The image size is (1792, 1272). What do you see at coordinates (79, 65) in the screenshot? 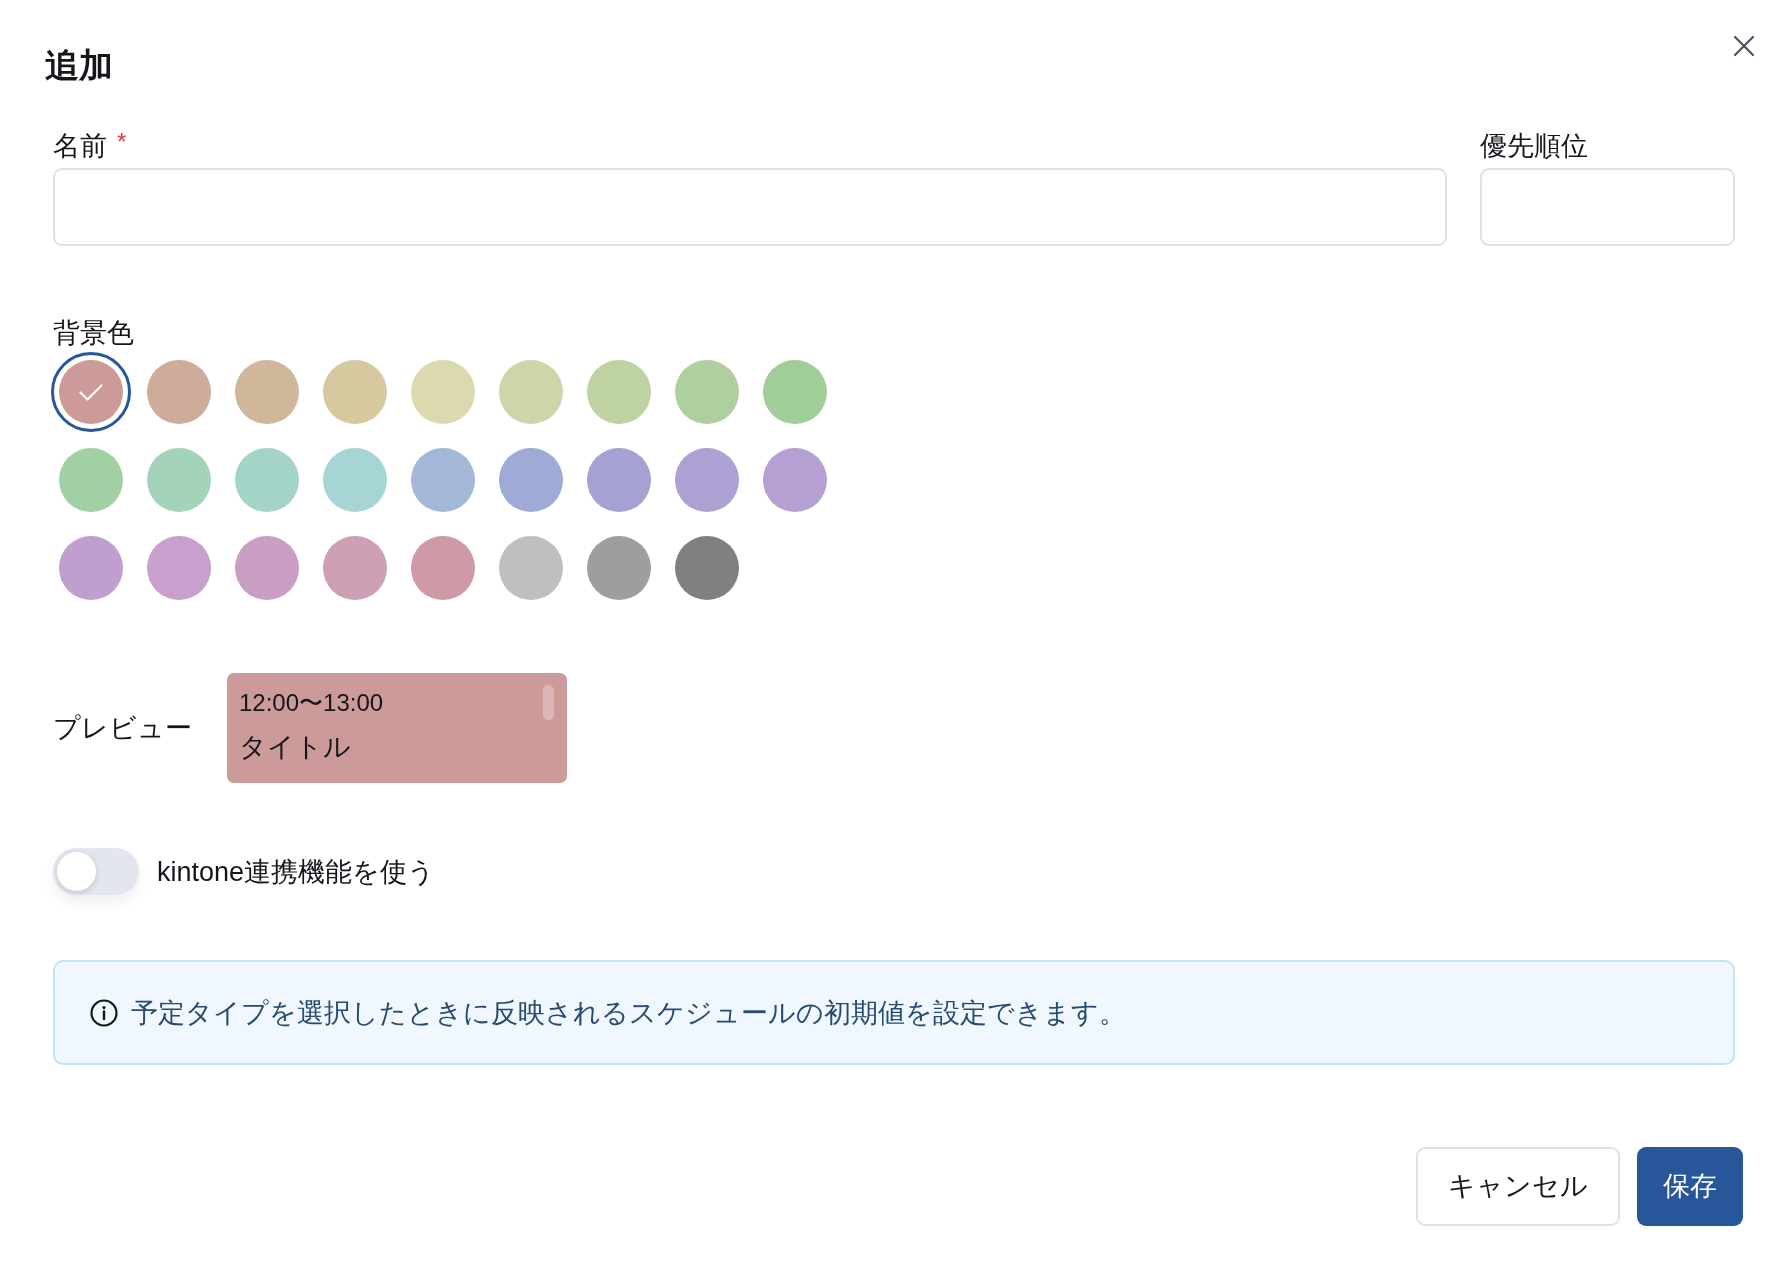
I see `dialog-title: 追加` at bounding box center [79, 65].